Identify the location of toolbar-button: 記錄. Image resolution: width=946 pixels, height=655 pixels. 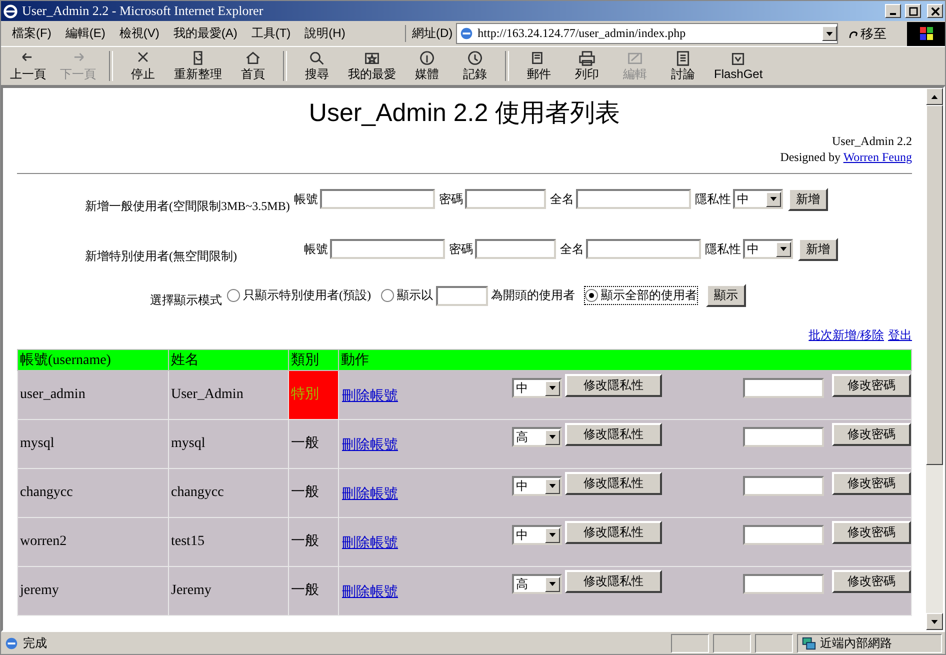
(475, 66).